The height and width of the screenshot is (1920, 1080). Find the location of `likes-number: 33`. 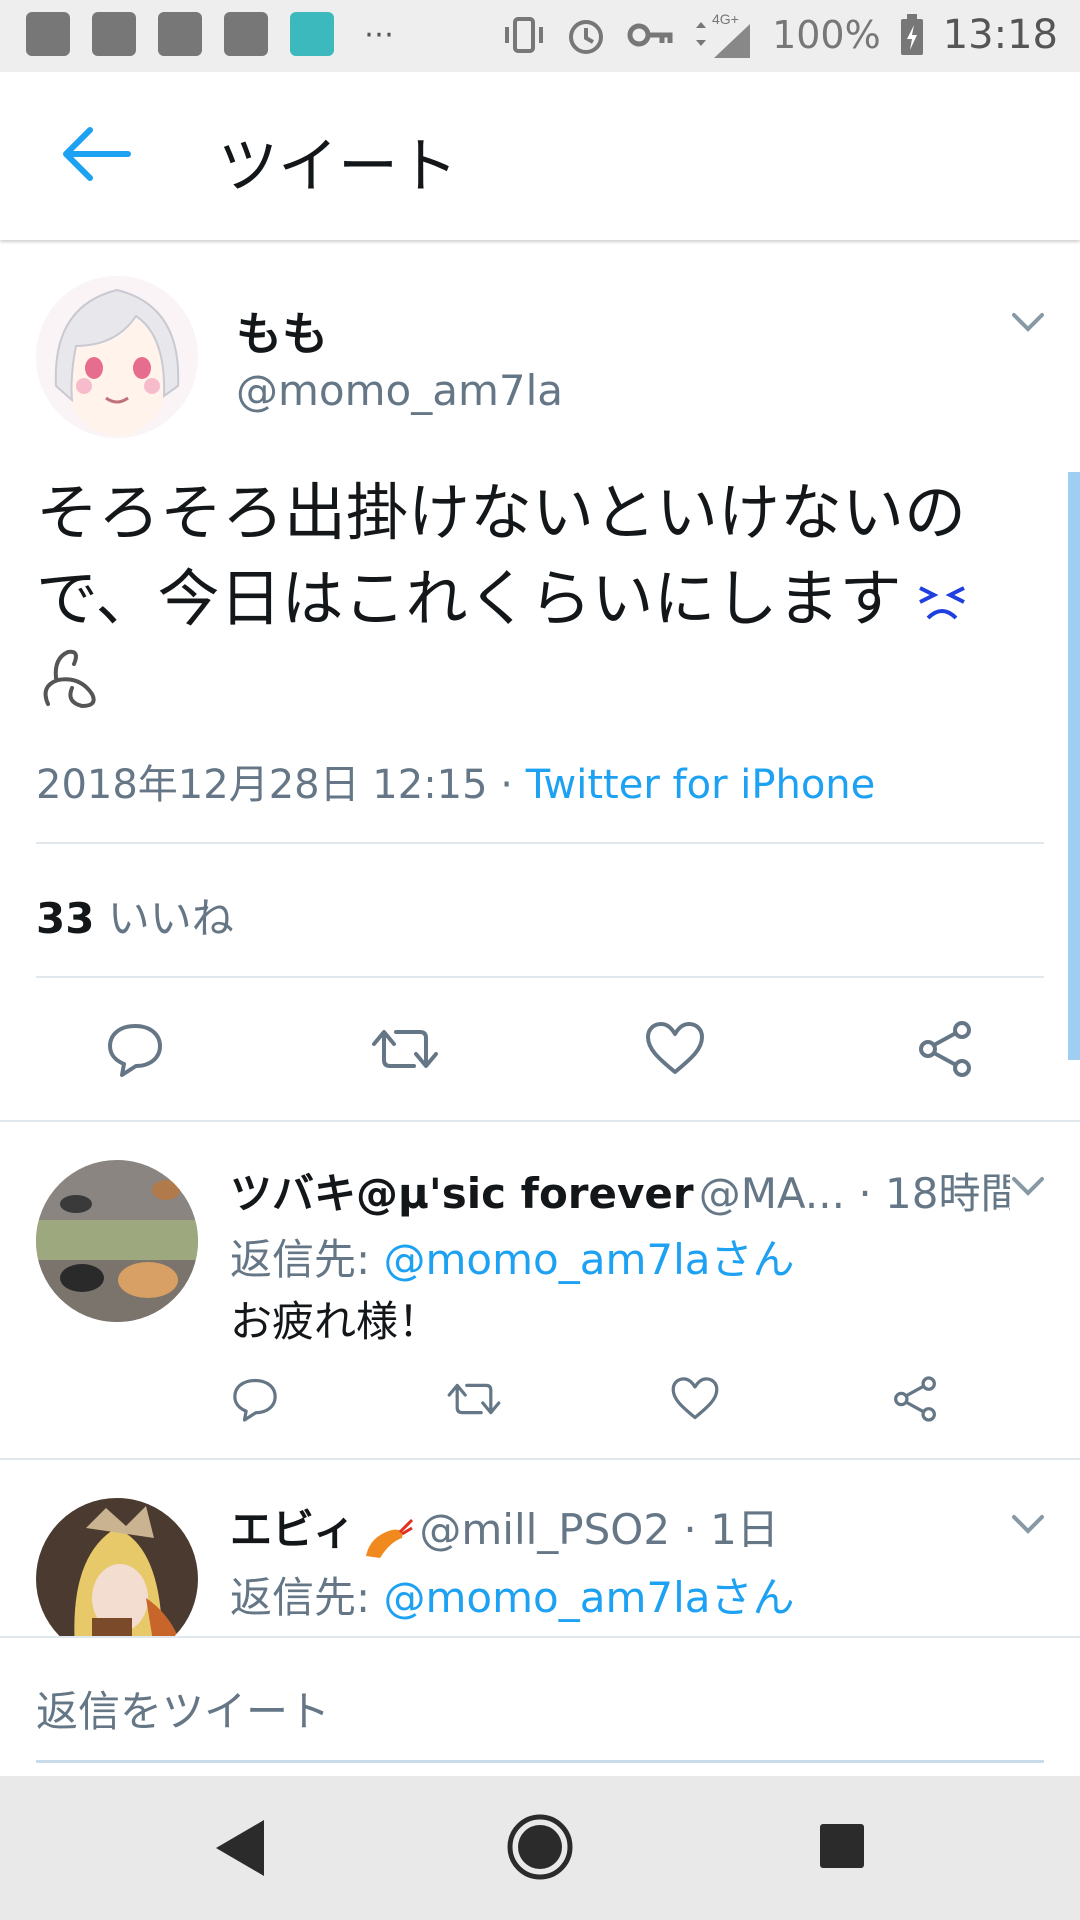

likes-number: 33 is located at coordinates (65, 918).